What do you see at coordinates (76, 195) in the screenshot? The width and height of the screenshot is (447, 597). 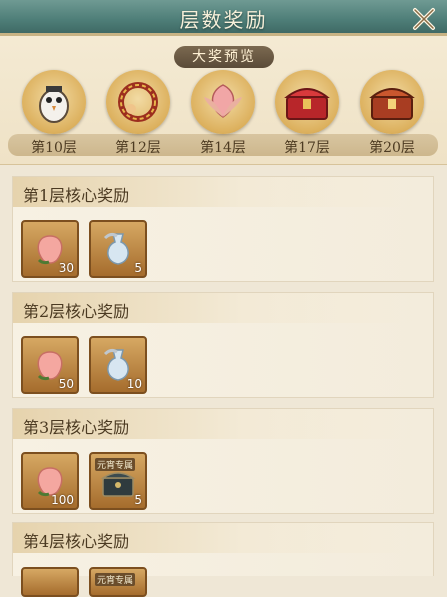 I see `section-title: 第1层核心奖励` at bounding box center [76, 195].